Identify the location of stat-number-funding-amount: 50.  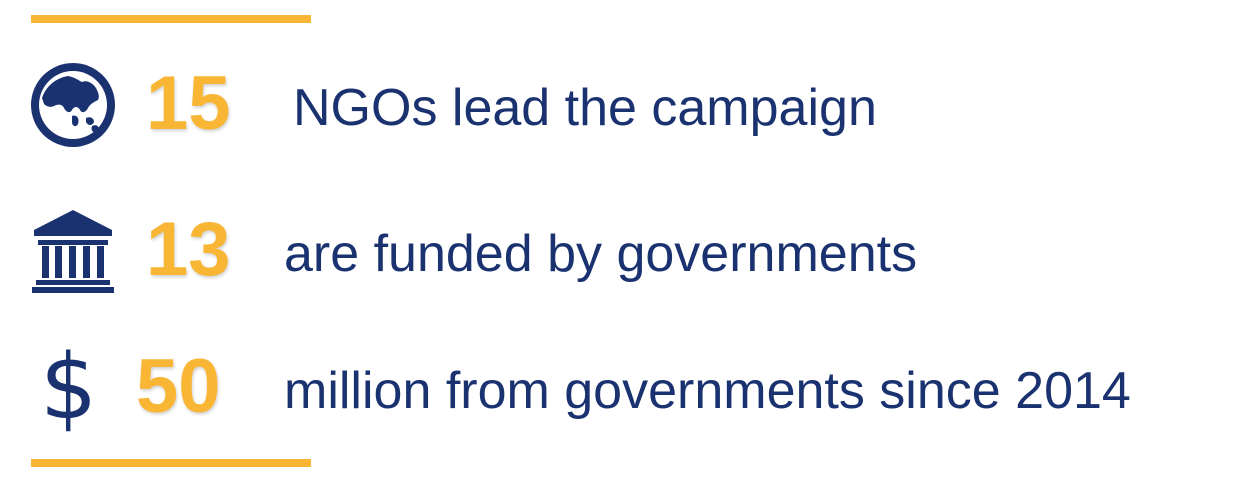
(178, 386).